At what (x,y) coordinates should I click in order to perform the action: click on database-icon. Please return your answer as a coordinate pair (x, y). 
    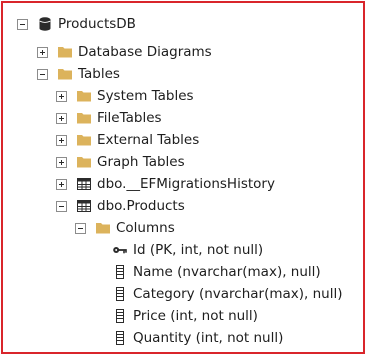
    Looking at the image, I should click on (45, 24).